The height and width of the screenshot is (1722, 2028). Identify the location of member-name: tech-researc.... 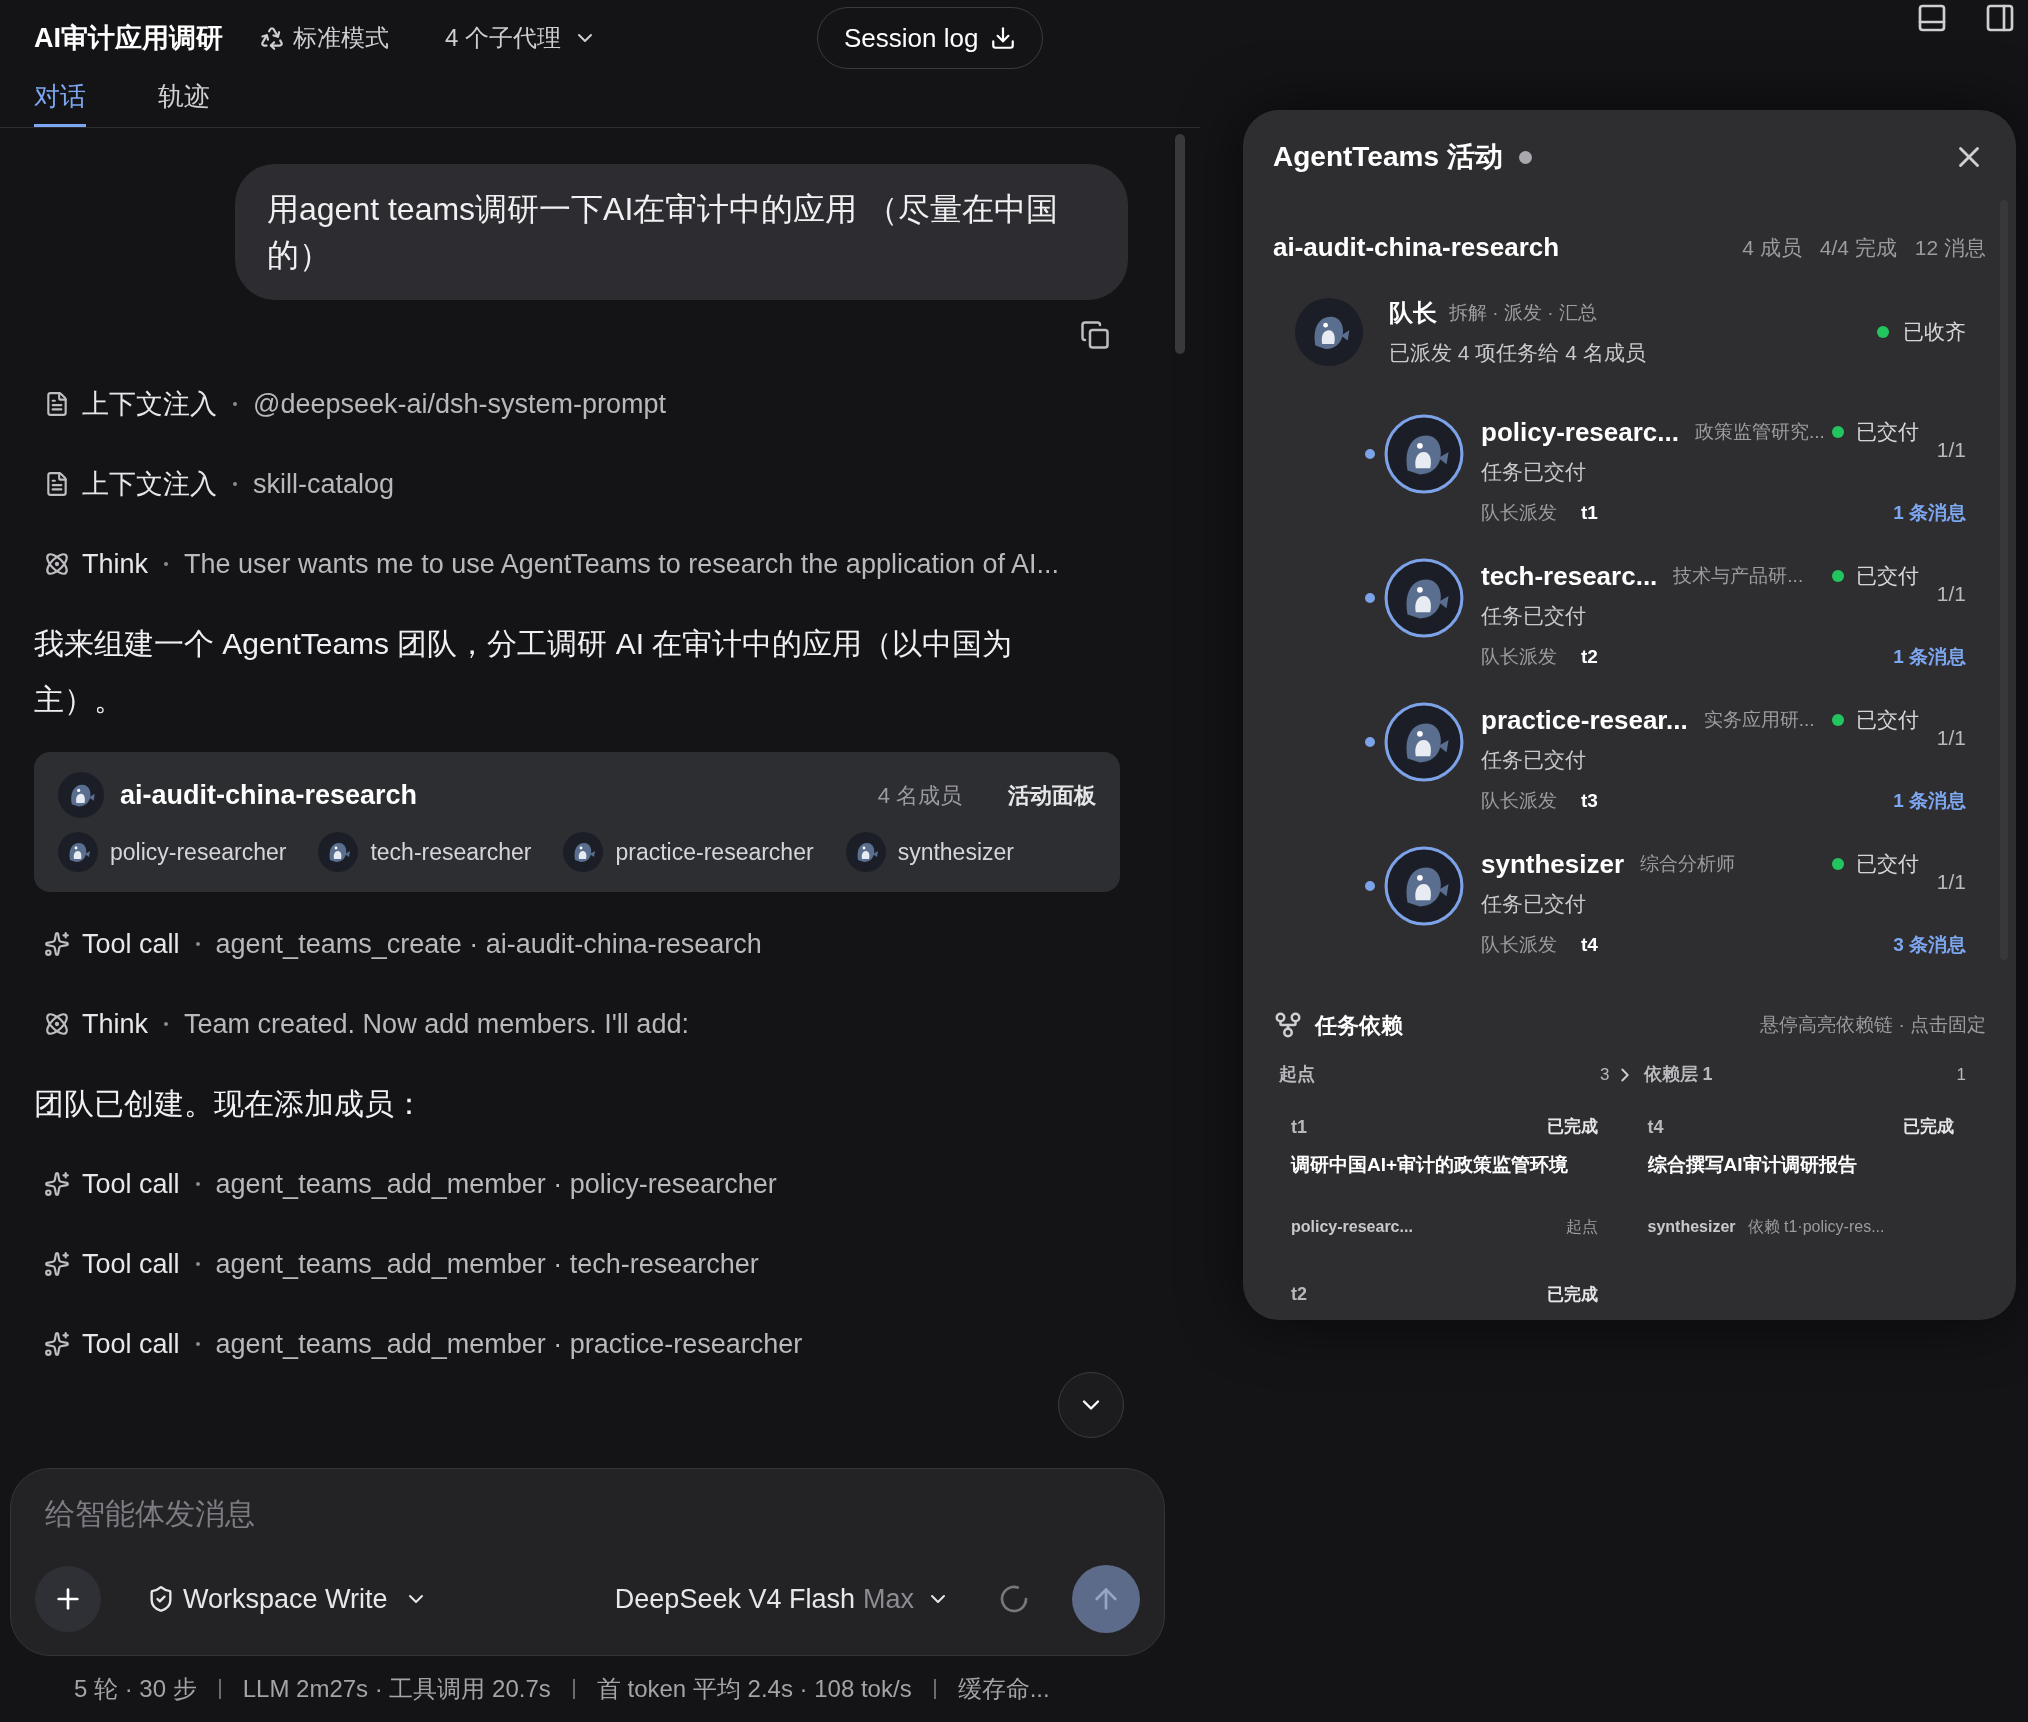
(1569, 576).